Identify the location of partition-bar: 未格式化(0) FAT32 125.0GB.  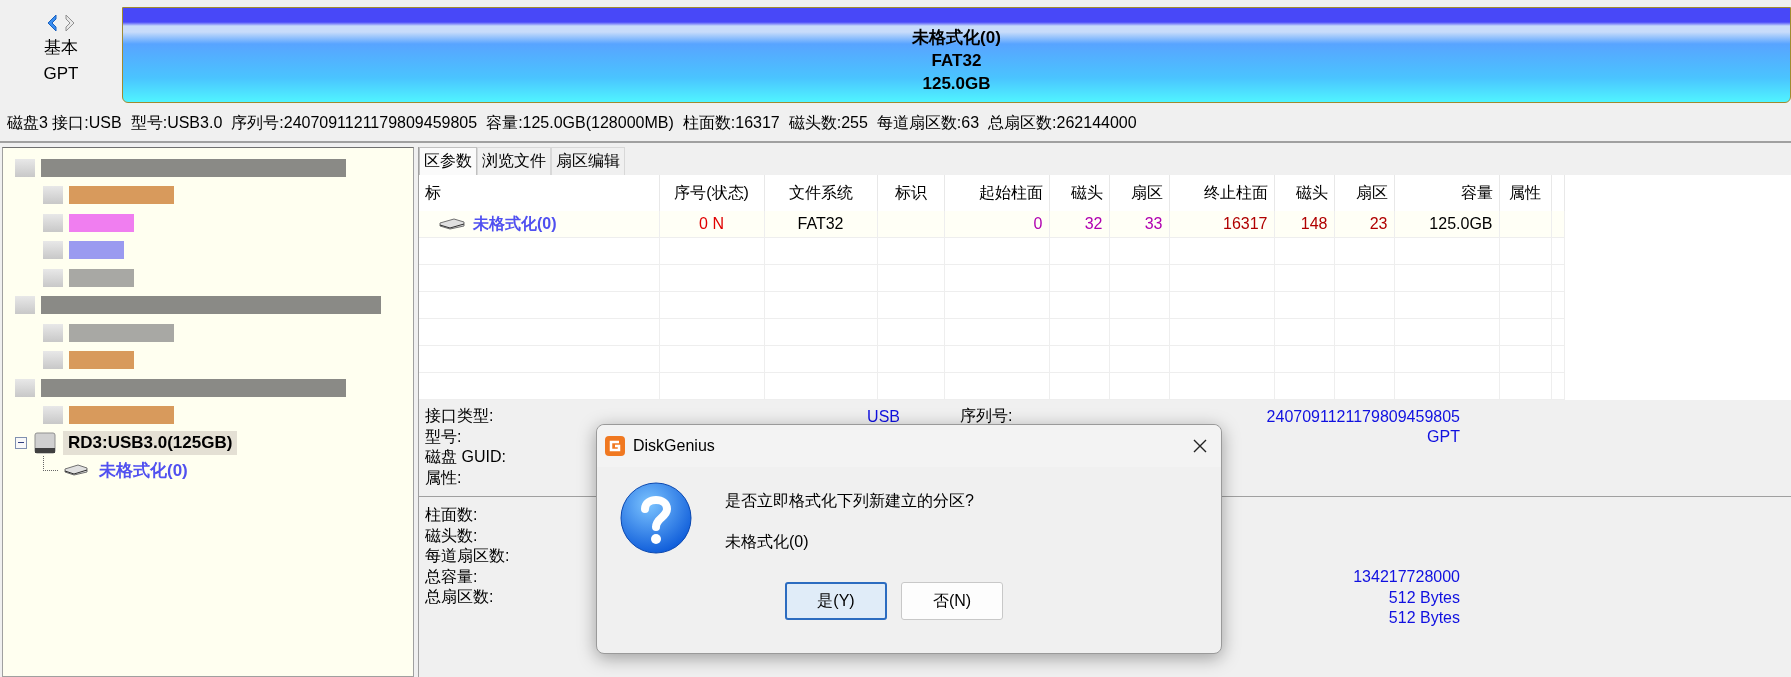
(956, 55).